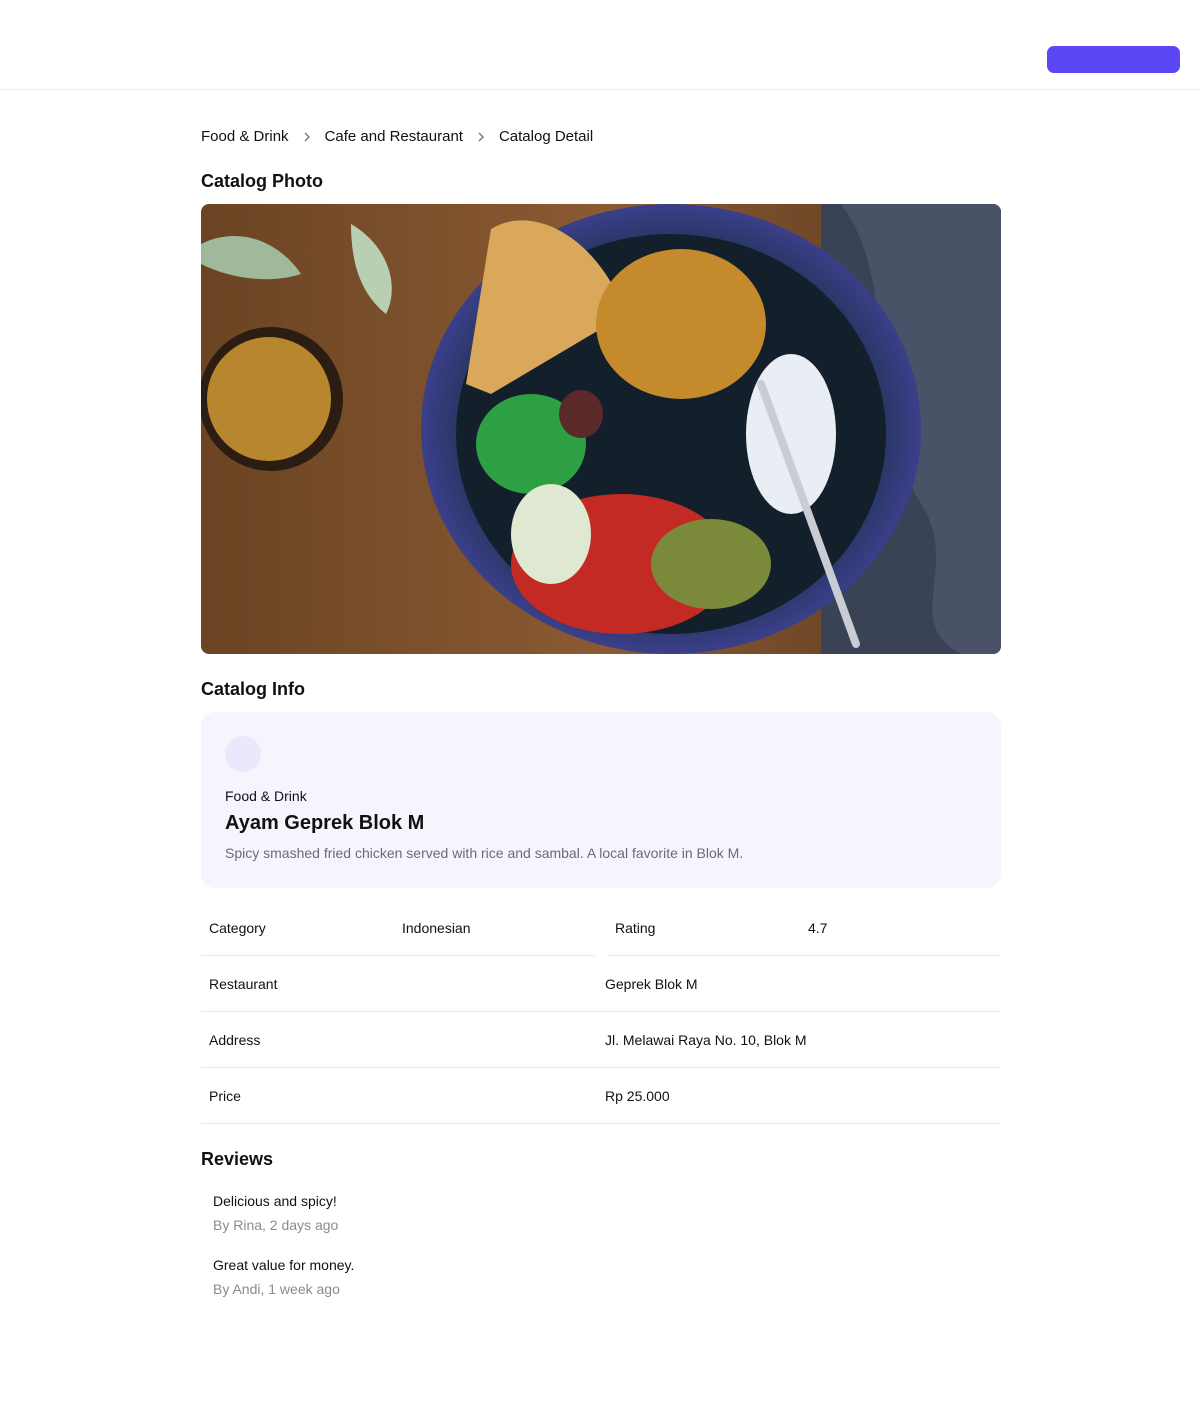 Image resolution: width=1201 pixels, height=1410 pixels. What do you see at coordinates (546, 136) in the screenshot?
I see `breadcrumb-item-catalog-detail: Catalog Detail` at bounding box center [546, 136].